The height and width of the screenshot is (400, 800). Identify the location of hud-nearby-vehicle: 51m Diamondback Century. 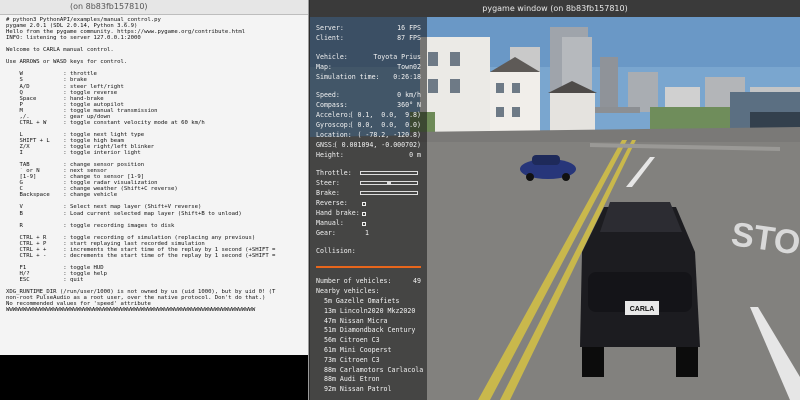
(370, 330).